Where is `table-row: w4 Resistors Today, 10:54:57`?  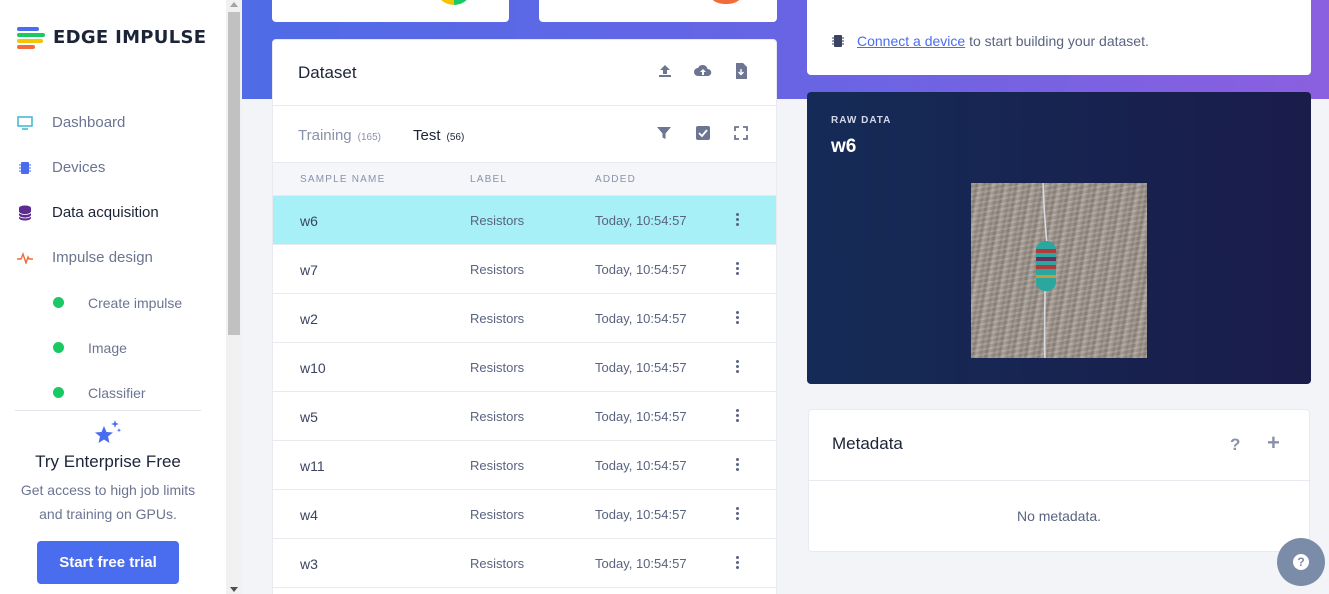 table-row: w4 Resistors Today, 10:54:57 is located at coordinates (524, 514).